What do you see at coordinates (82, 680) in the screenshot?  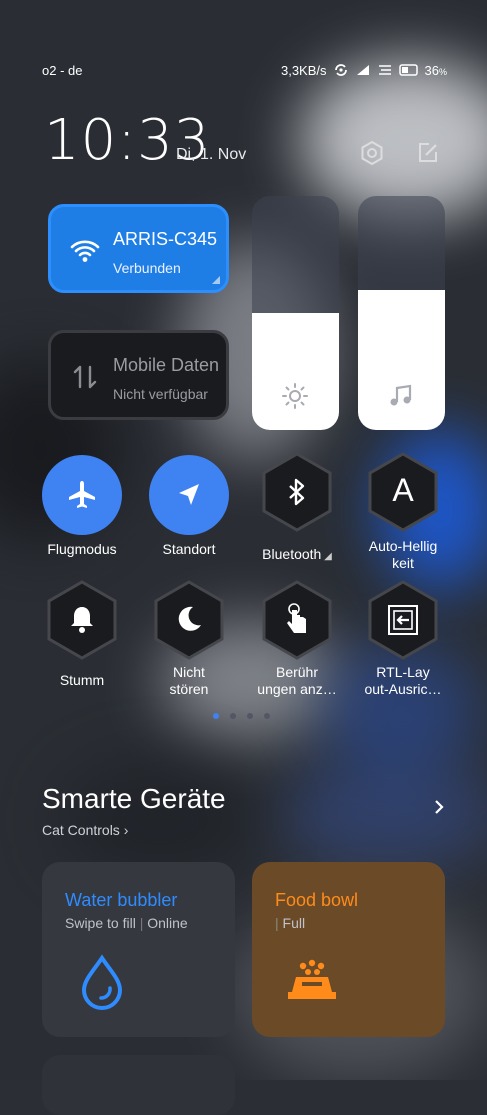 I see `mute-label: Stumm` at bounding box center [82, 680].